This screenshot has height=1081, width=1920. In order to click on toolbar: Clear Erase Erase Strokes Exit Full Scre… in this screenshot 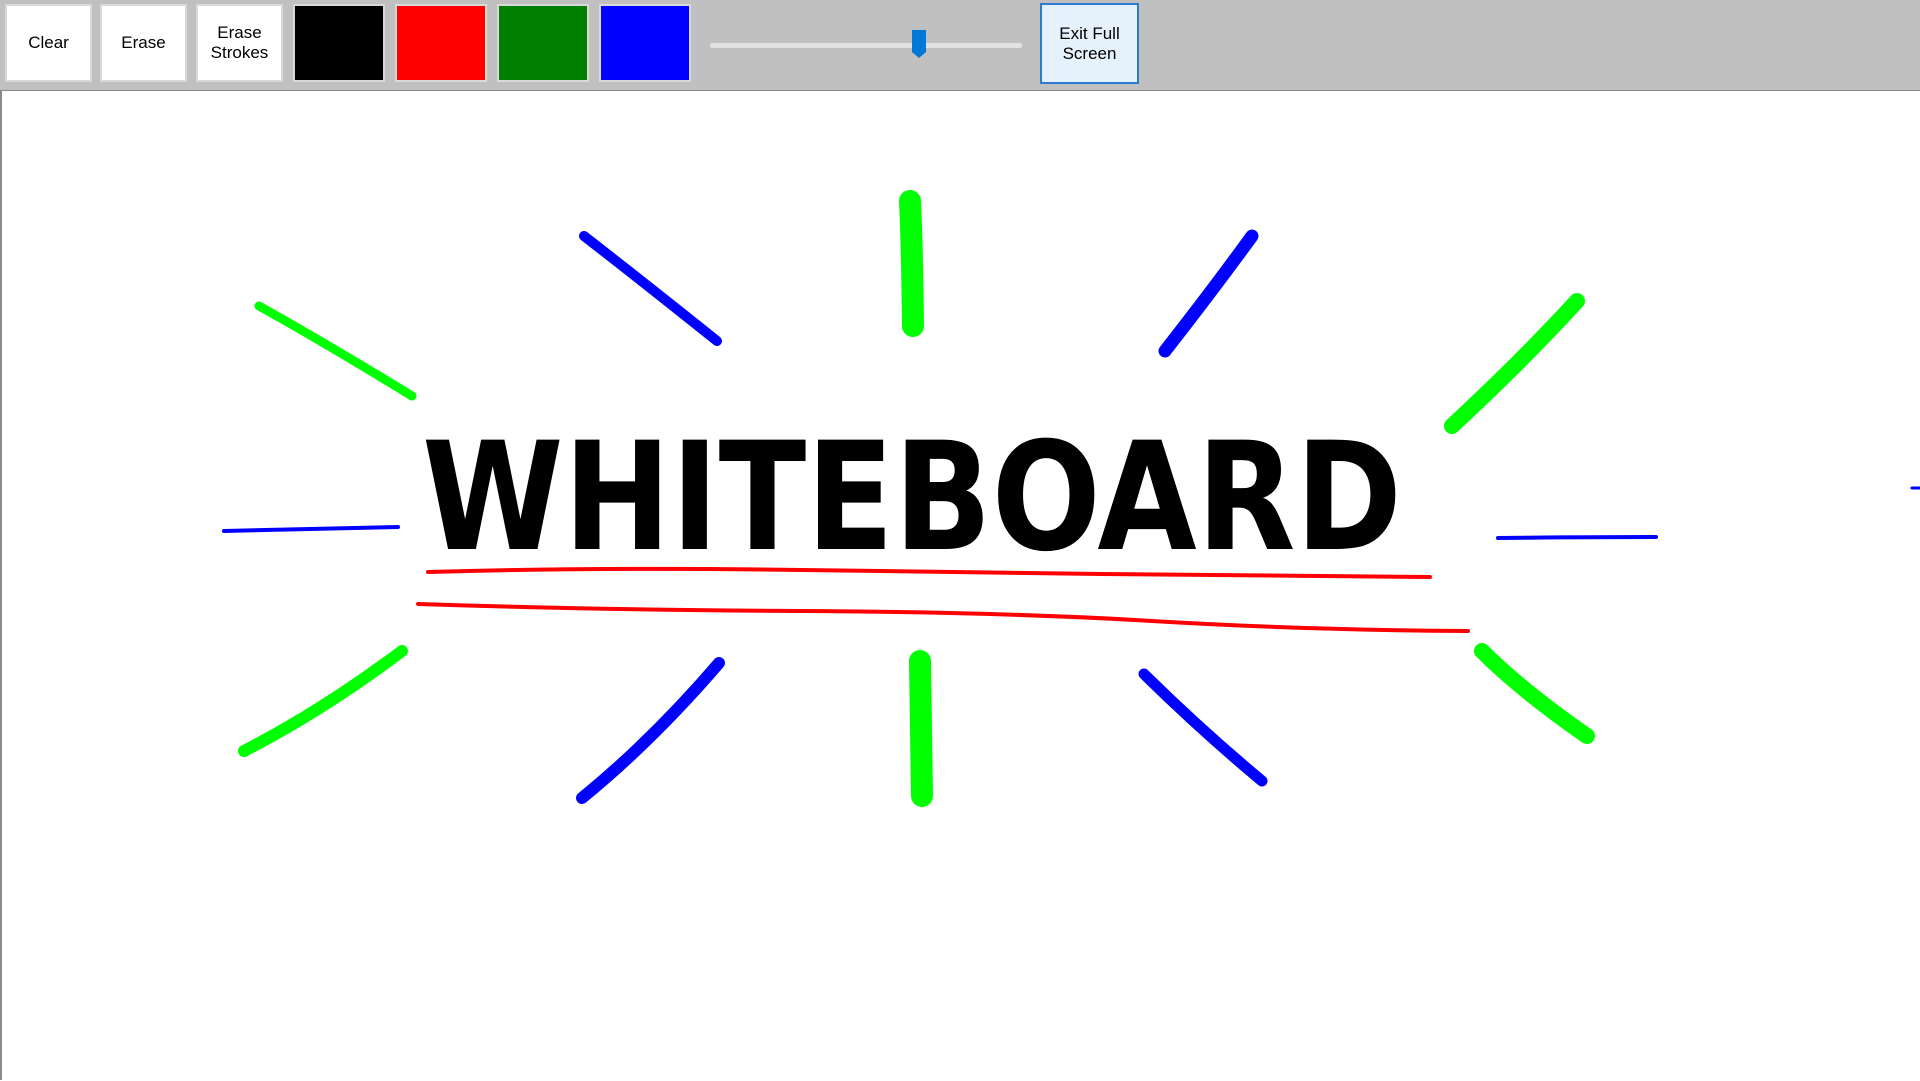, I will do `click(960, 45)`.